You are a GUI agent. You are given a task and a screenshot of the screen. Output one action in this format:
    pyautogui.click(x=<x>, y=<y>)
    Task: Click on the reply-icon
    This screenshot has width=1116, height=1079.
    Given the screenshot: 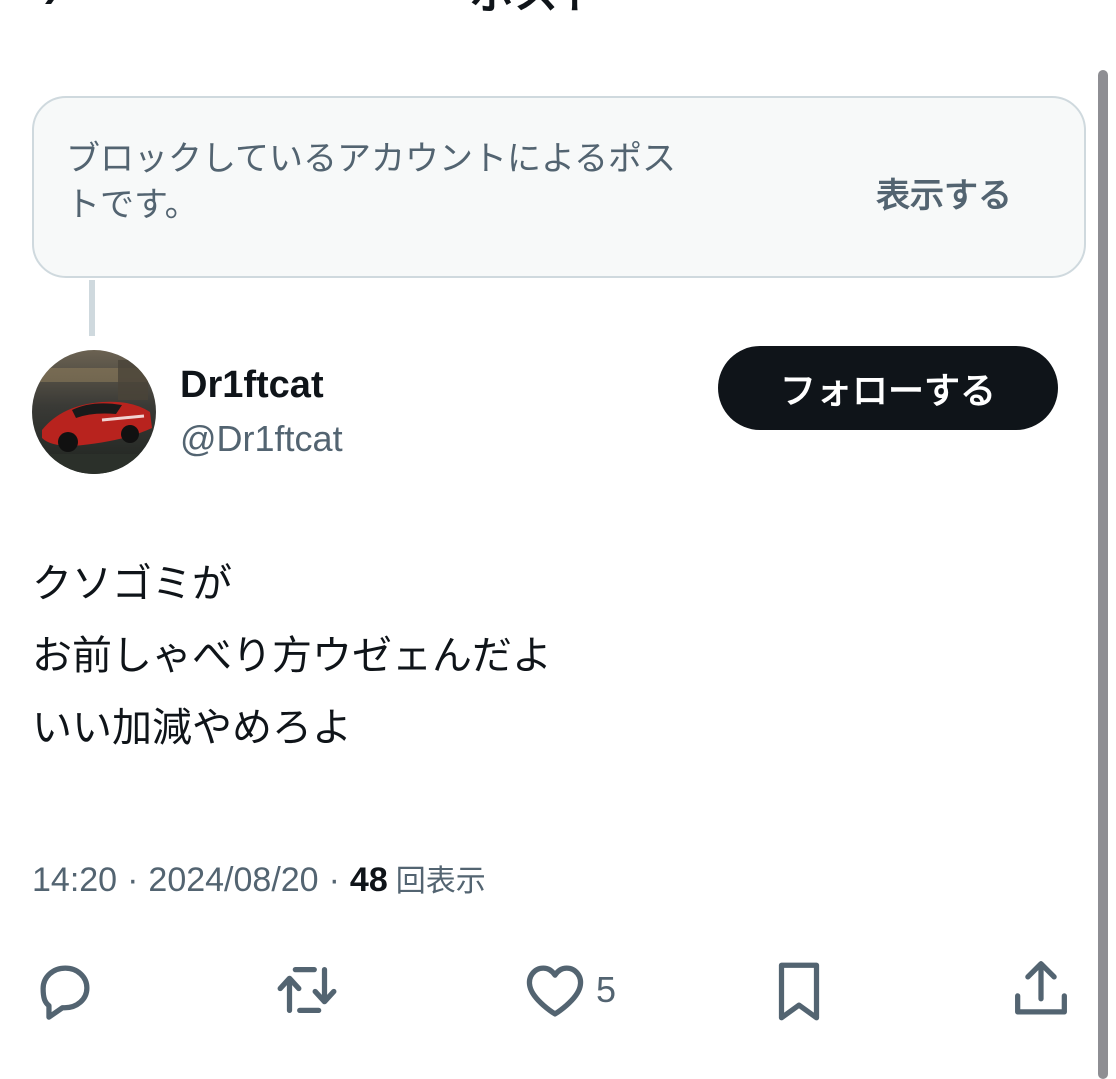 What is the action you would take?
    pyautogui.click(x=65, y=992)
    